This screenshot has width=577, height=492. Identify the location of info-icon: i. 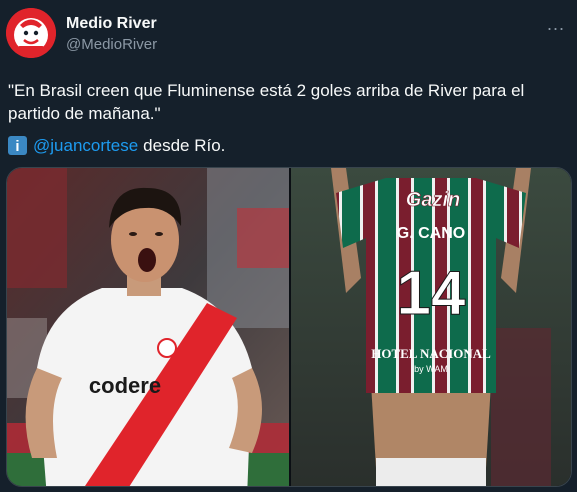
(17, 145).